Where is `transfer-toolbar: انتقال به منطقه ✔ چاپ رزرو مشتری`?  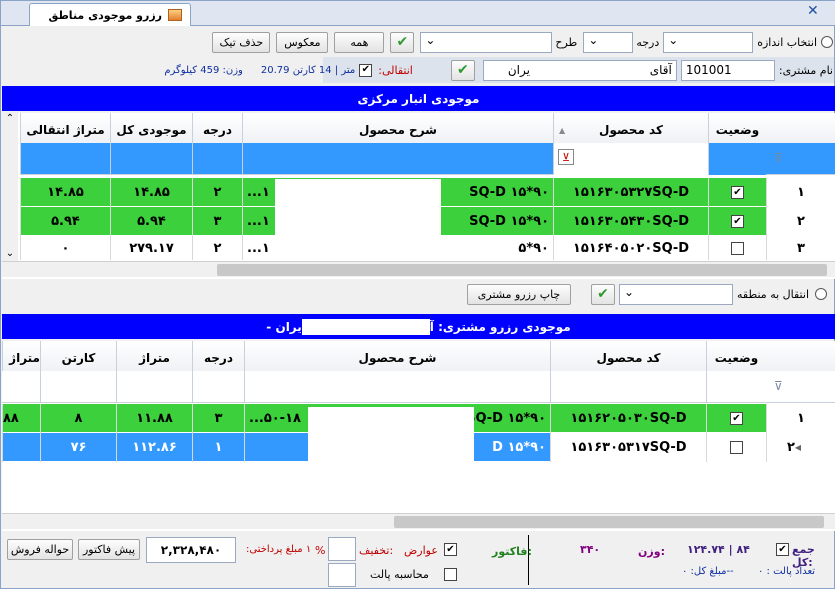 transfer-toolbar: انتقال به منطقه ✔ چاپ رزرو مشتری is located at coordinates (628, 294).